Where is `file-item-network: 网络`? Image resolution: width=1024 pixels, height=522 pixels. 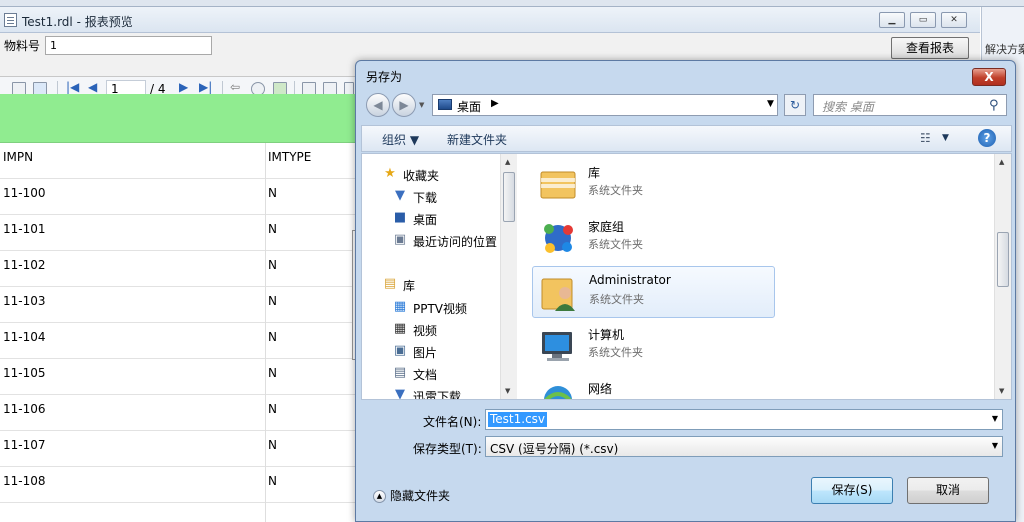 file-item-network: 网络 is located at coordinates (653, 386).